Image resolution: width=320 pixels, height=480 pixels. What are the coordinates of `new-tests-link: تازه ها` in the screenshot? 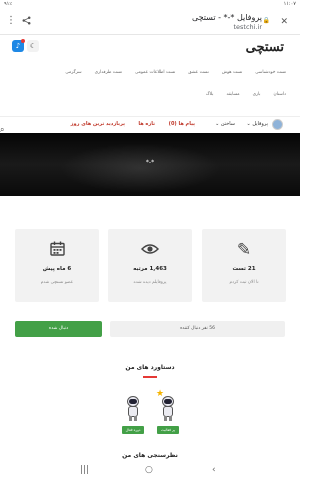 It's located at (146, 124).